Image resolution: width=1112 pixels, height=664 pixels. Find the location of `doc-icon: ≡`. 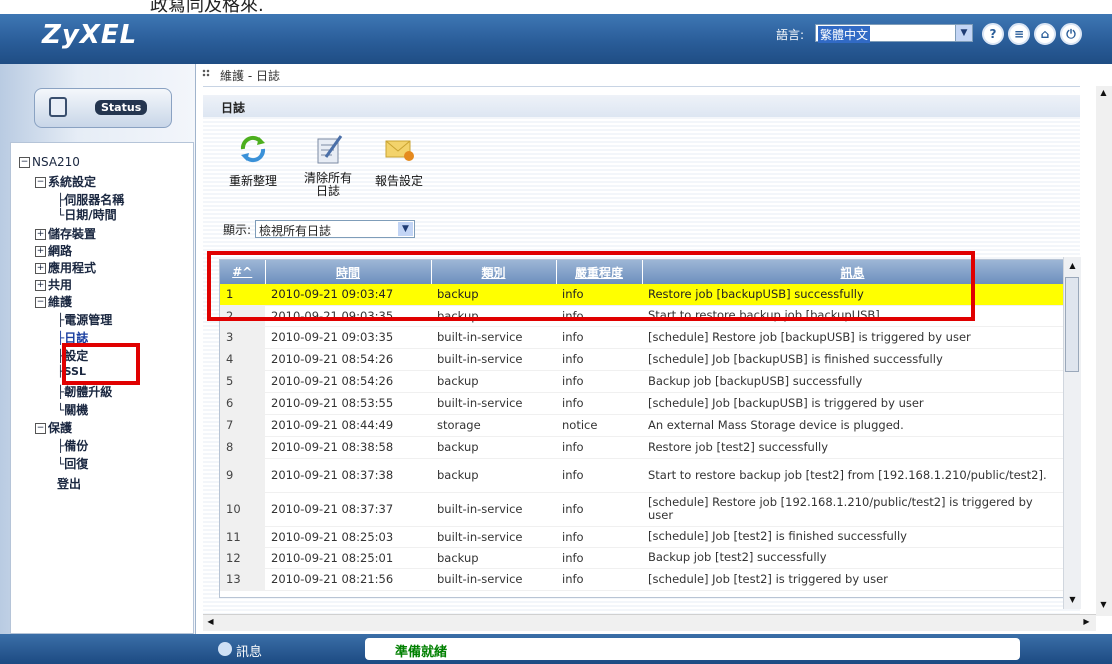

doc-icon: ≡ is located at coordinates (1019, 34).